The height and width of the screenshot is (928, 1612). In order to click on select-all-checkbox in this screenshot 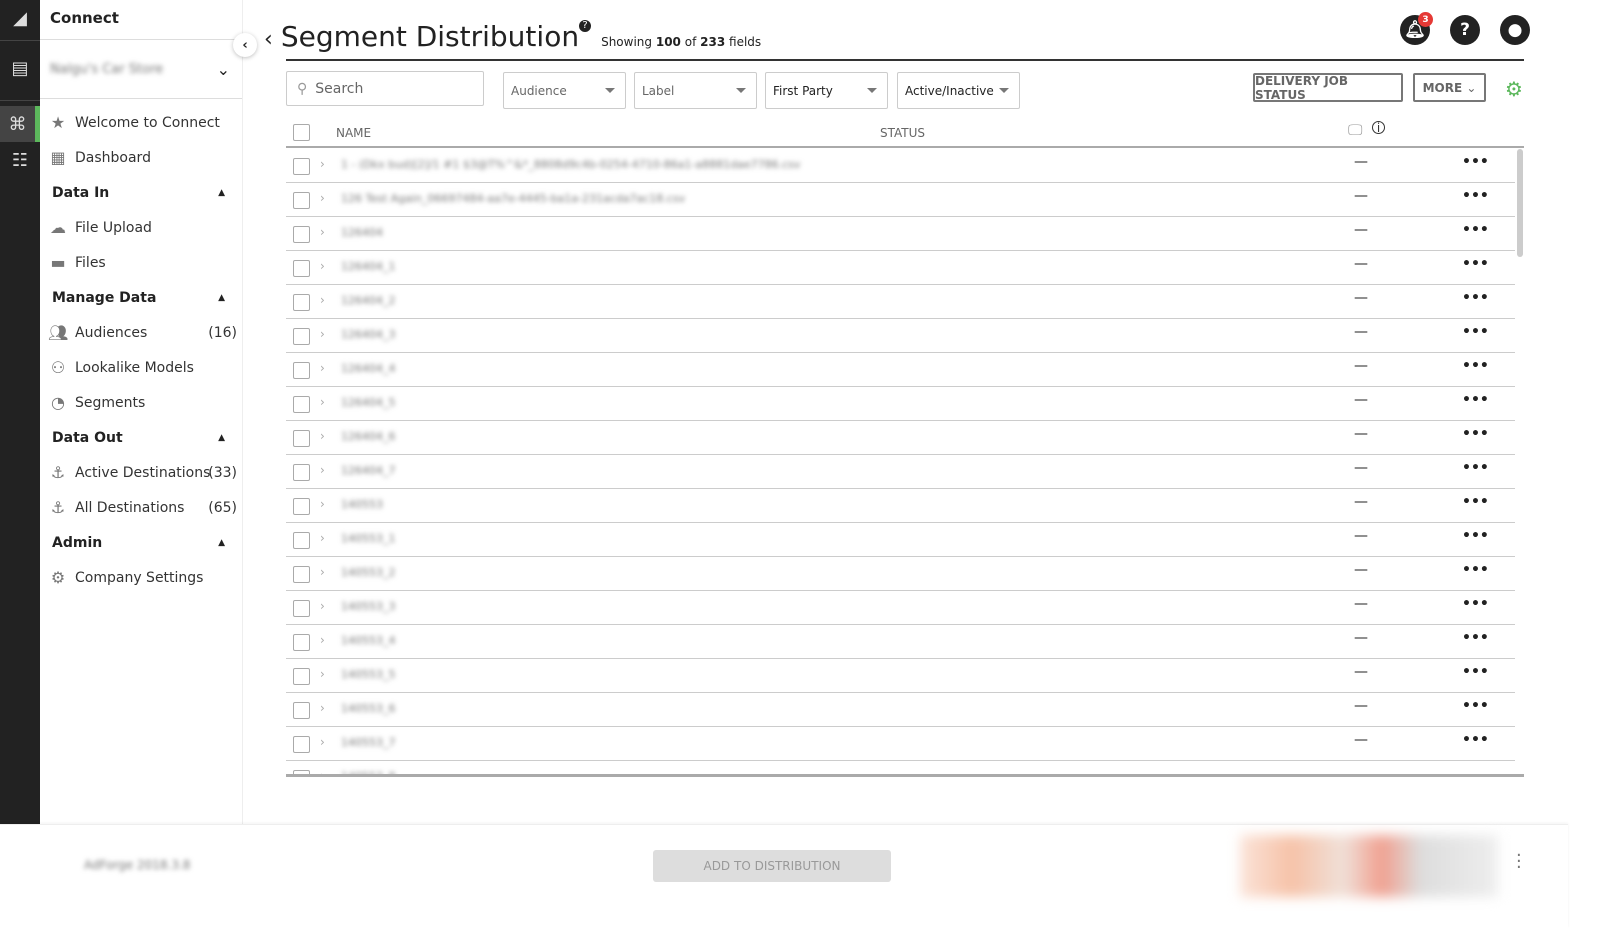, I will do `click(301, 132)`.